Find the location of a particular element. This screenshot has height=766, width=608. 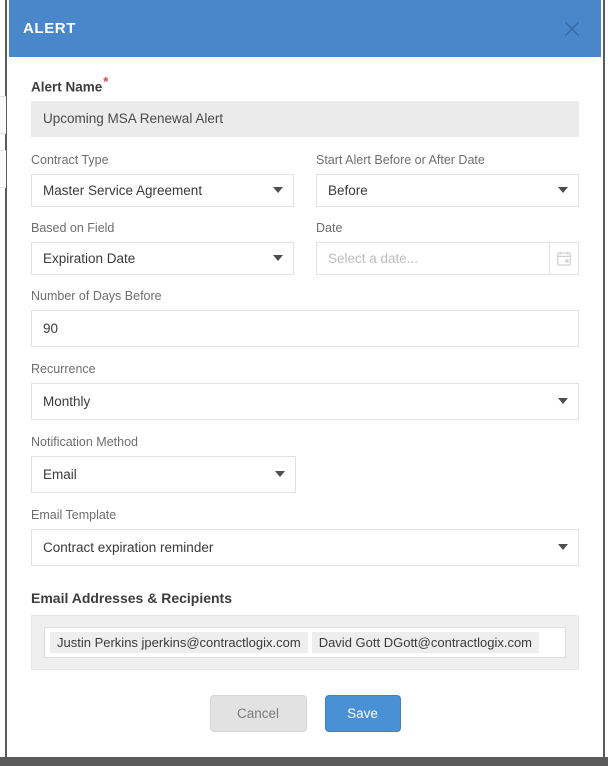

field-start-alert: Start Alert Before or After Date Before is located at coordinates (447, 180).